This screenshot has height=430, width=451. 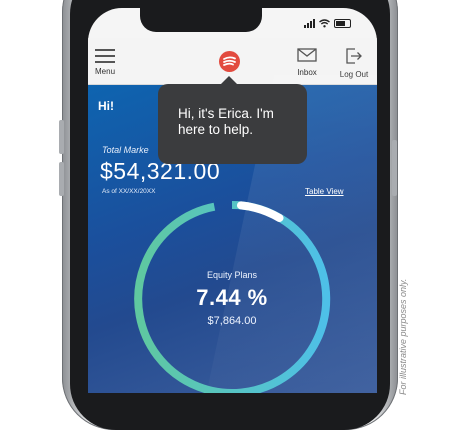 What do you see at coordinates (201, 20) in the screenshot?
I see `notch` at bounding box center [201, 20].